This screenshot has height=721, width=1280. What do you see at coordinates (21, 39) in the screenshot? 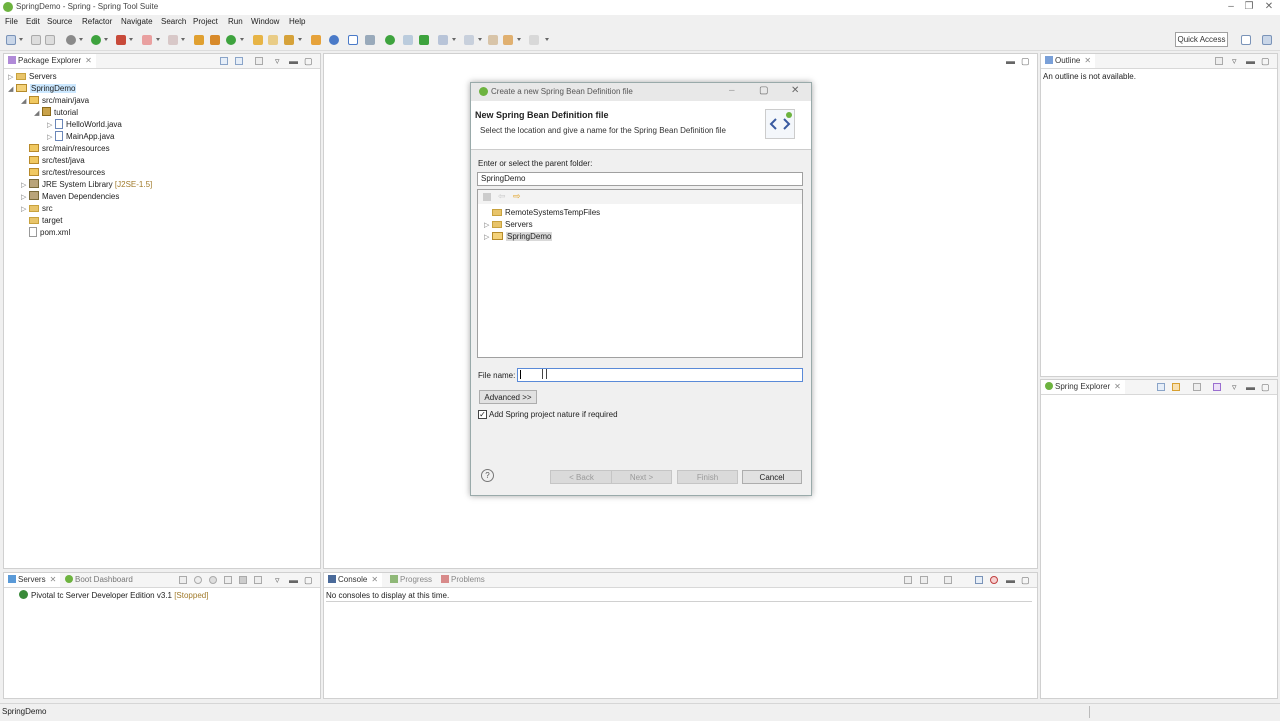
I see `new-dropdown-icon` at bounding box center [21, 39].